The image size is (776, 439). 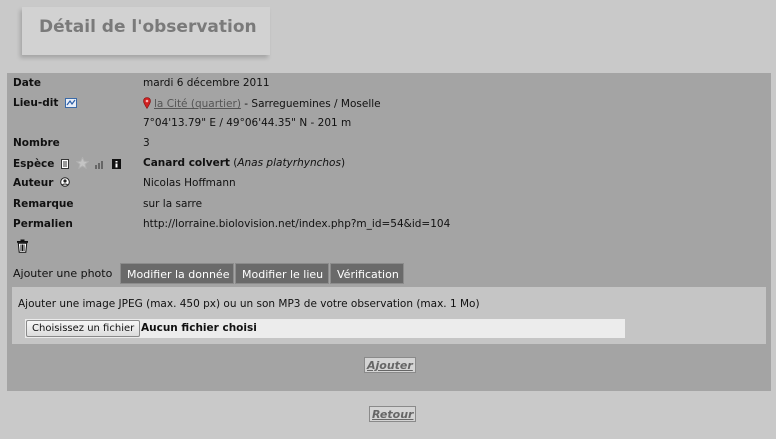 What do you see at coordinates (282, 273) in the screenshot?
I see `tab-modifier-lieu: Modifier le lieu` at bounding box center [282, 273].